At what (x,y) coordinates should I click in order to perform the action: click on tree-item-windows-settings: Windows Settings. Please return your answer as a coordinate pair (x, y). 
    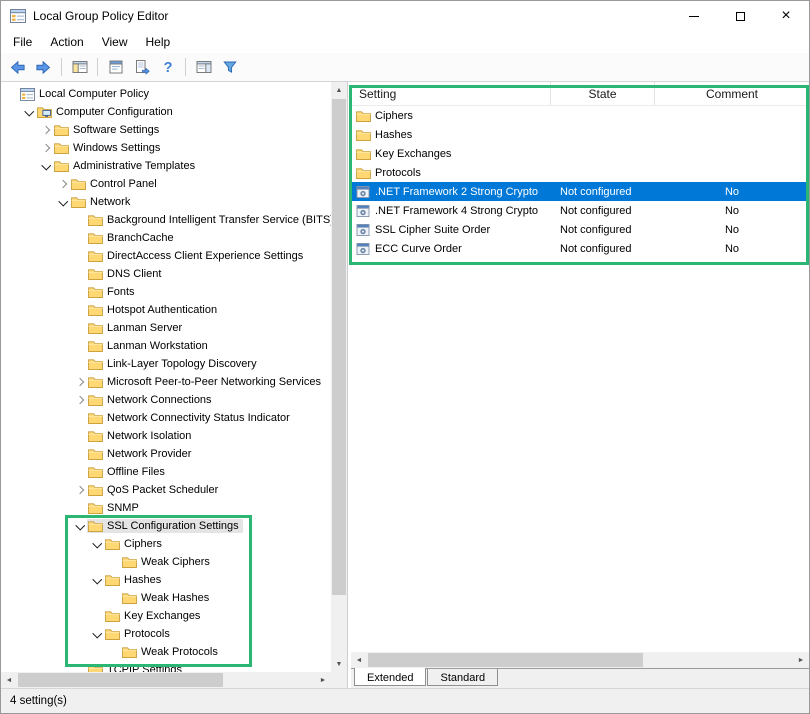
    Looking at the image, I should click on (166, 148).